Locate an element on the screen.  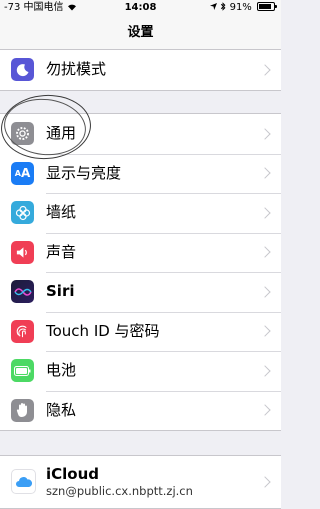
nav-bar: 设置 is located at coordinates (140, 33).